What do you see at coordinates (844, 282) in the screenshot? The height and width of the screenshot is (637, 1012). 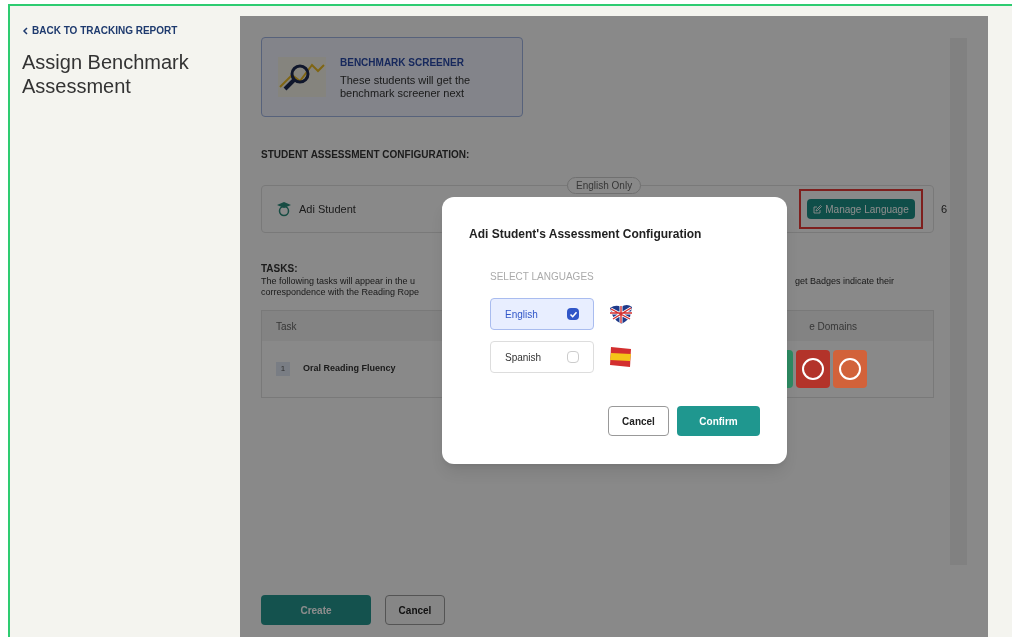 I see `tasks-description: get Badges indicate their` at bounding box center [844, 282].